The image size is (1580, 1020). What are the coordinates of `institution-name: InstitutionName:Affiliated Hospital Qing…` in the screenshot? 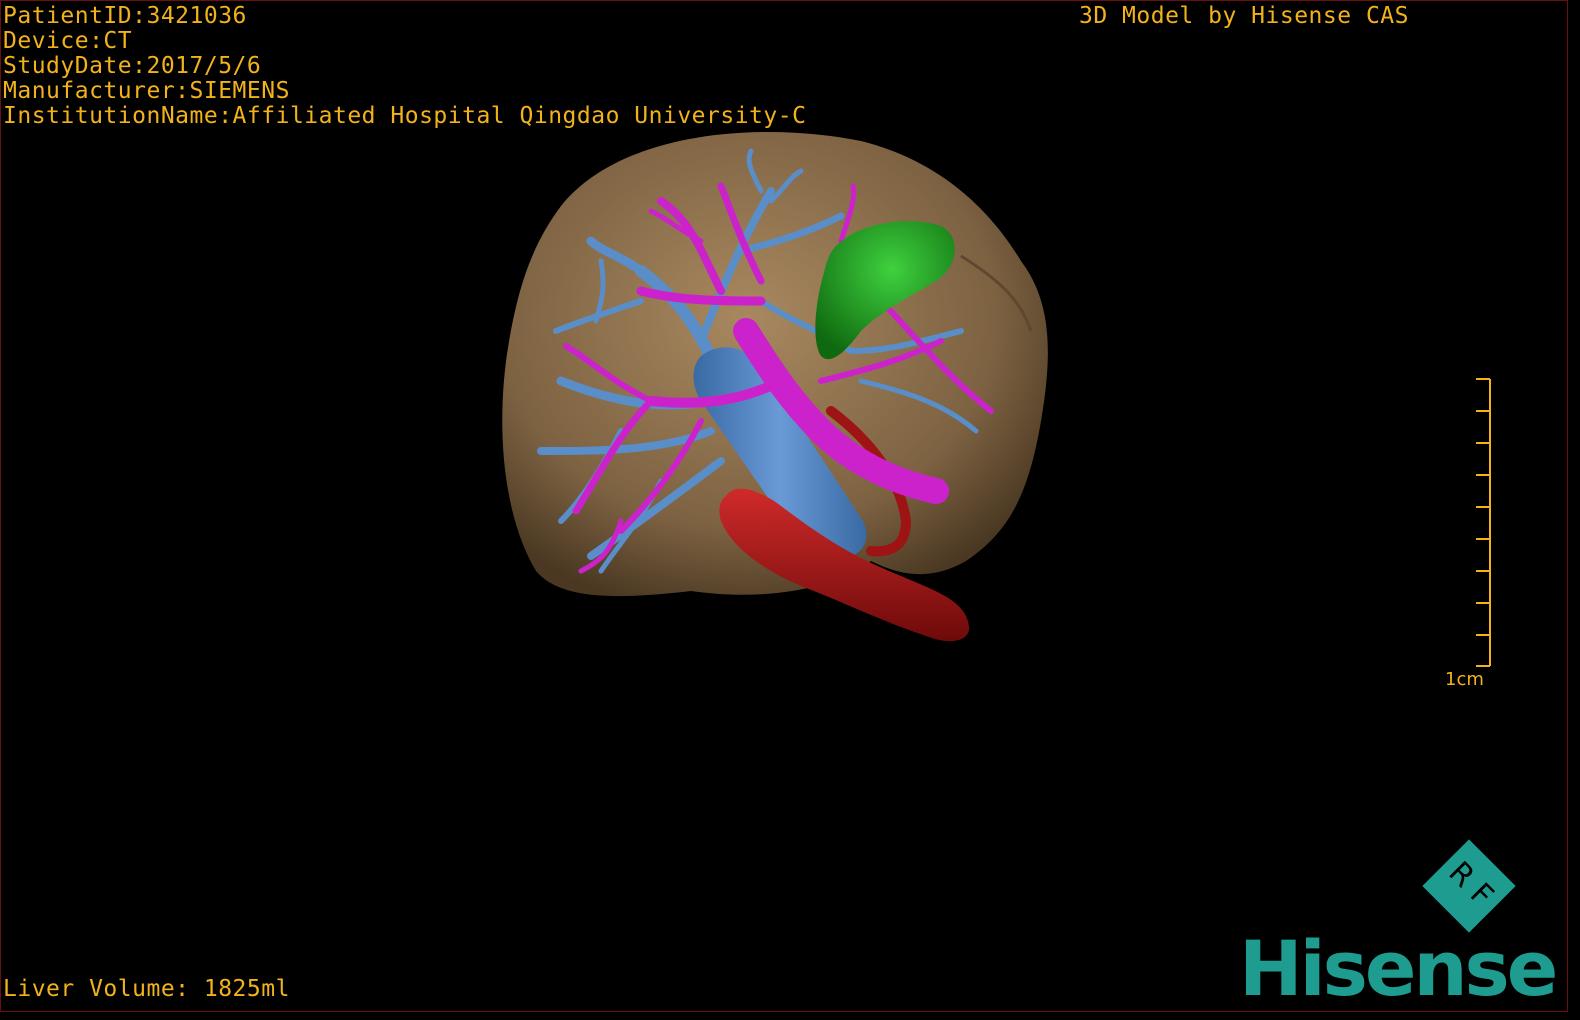 It's located at (405, 116).